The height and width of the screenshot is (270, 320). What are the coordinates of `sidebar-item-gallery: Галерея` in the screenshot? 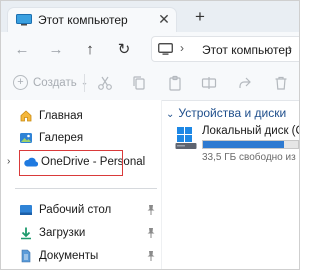 It's located at (81, 139).